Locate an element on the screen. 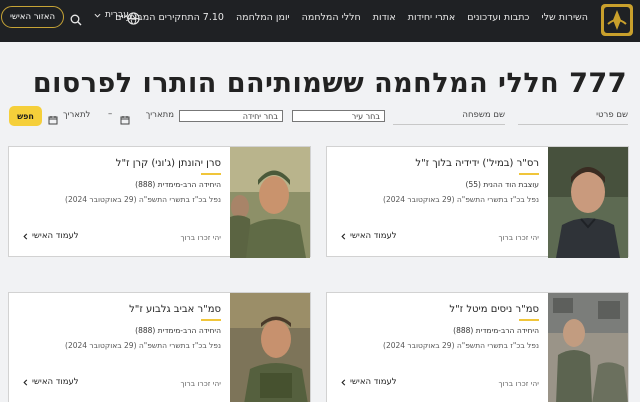 The image size is (640, 402). nav-item-war-diary: יומן המלחמה is located at coordinates (263, 17).